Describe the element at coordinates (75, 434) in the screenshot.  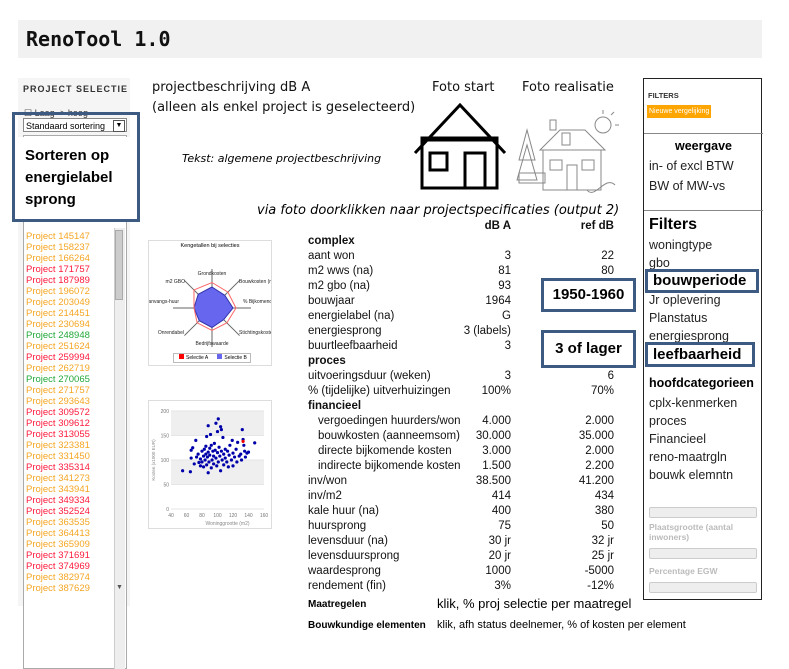
I see `project-list-item: Project 313055` at that location.